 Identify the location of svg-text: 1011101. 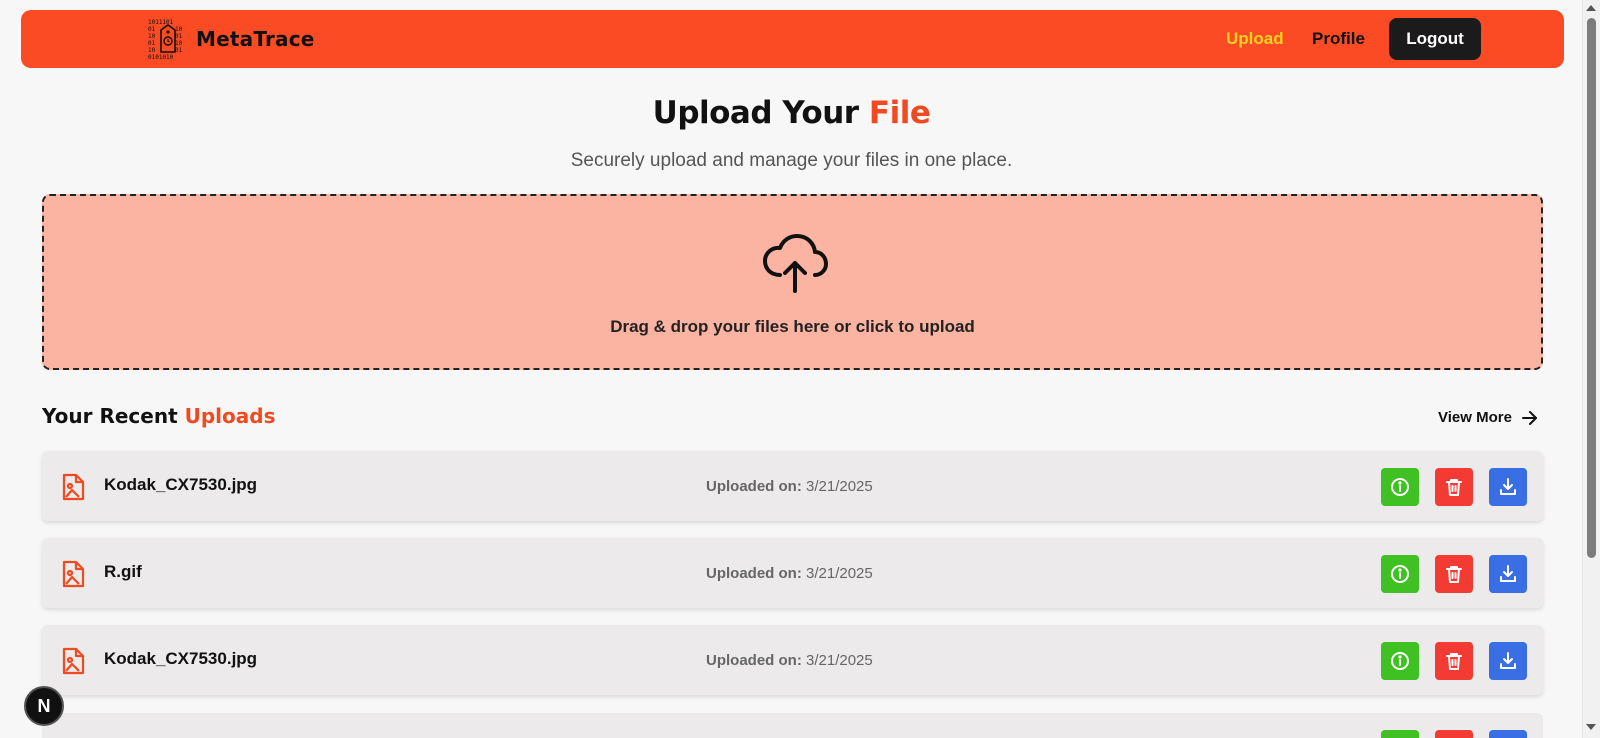
(161, 22).